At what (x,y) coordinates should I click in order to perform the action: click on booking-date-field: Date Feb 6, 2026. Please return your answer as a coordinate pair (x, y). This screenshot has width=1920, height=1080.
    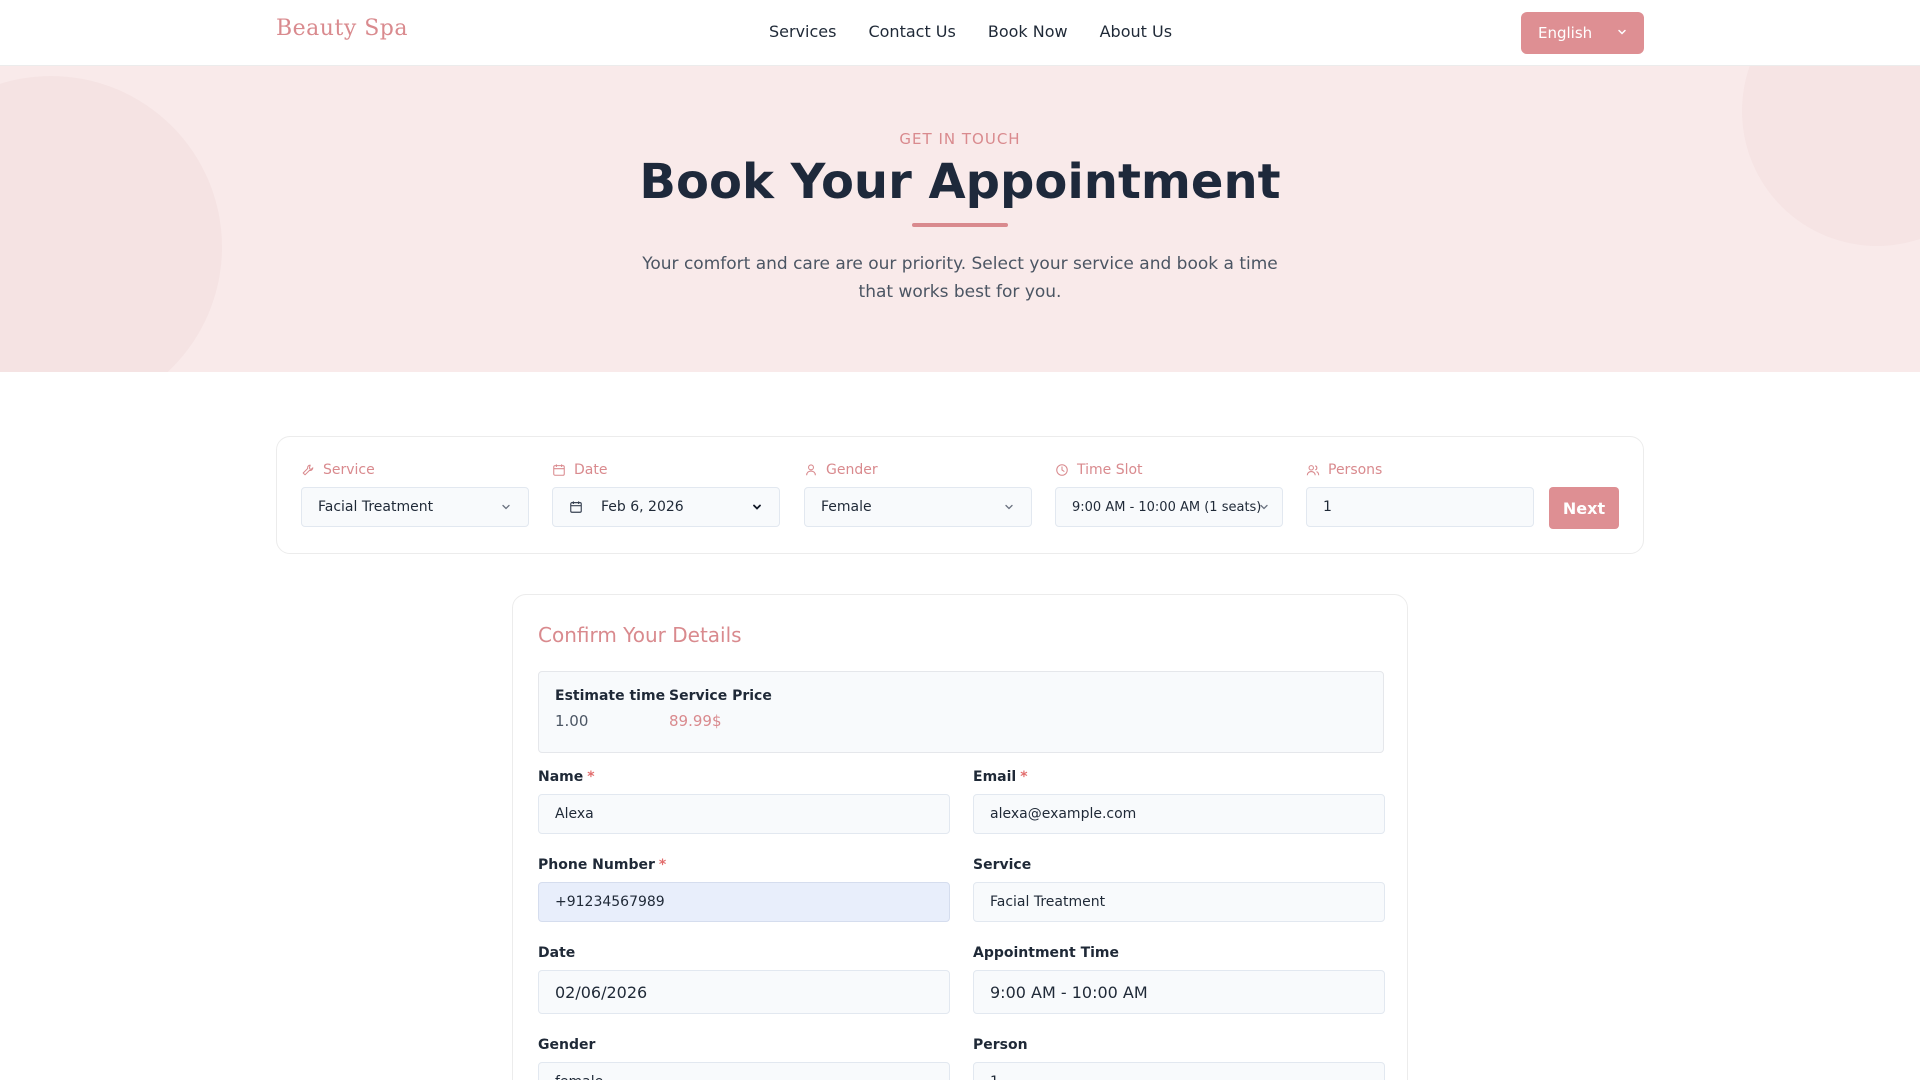
    Looking at the image, I should click on (666, 494).